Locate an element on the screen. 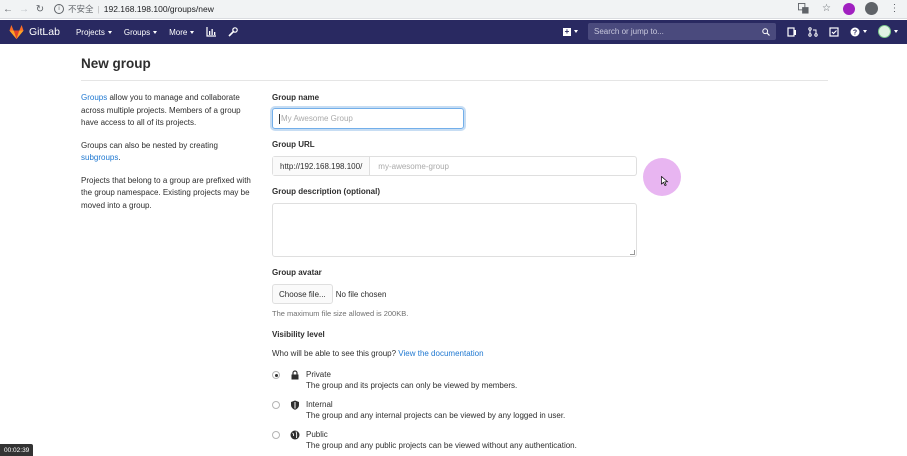 Image resolution: width=907 pixels, height=456 pixels. address-bar: i 不安全 | 192.168.198.100/groups/new is located at coordinates (134, 9).